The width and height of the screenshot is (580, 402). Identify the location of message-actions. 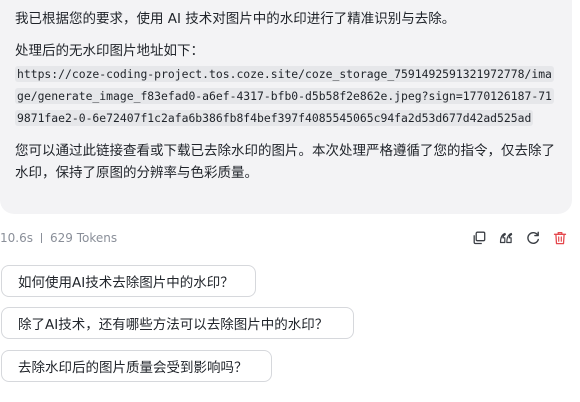
(519, 238).